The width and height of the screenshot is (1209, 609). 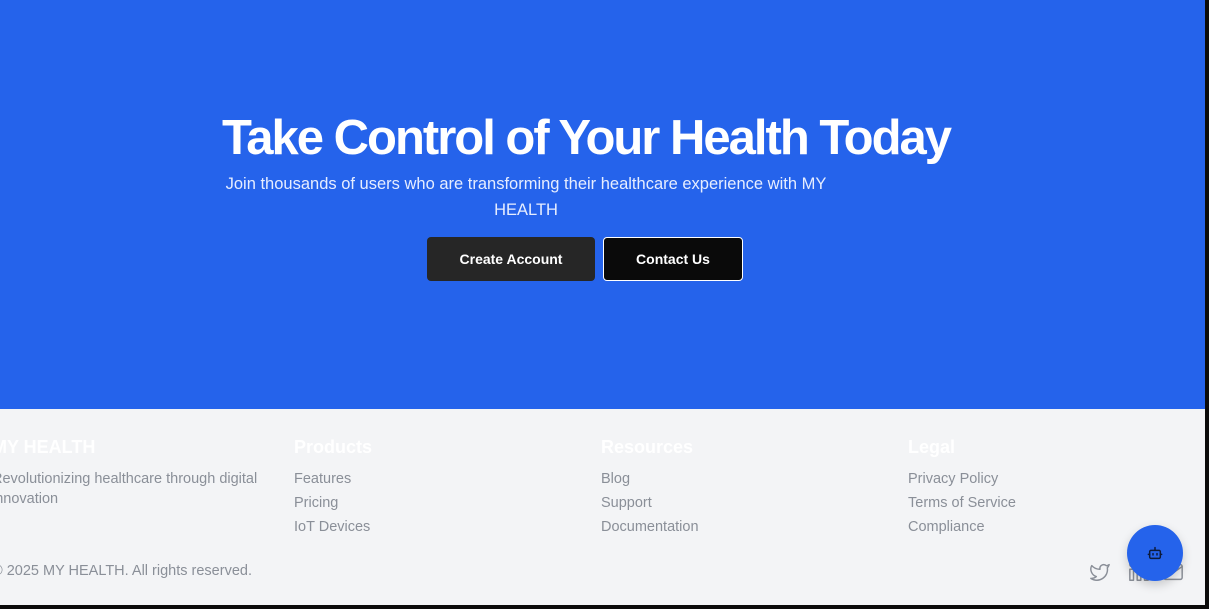 I want to click on footer-resources-title: Resources, so click(x=647, y=447).